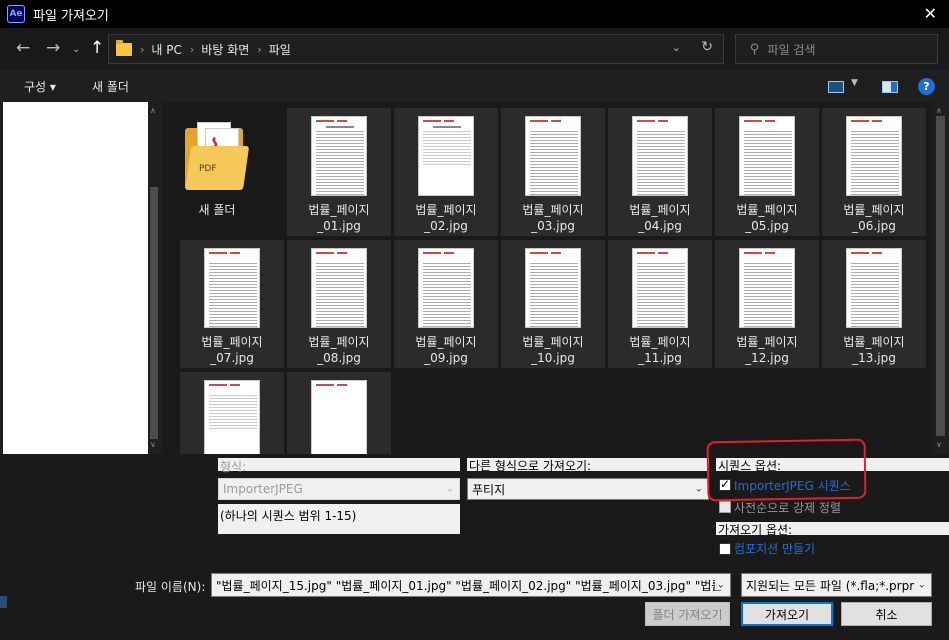 The height and width of the screenshot is (640, 949). I want to click on list-item: 법률_페이지 _11.jpg, so click(660, 304).